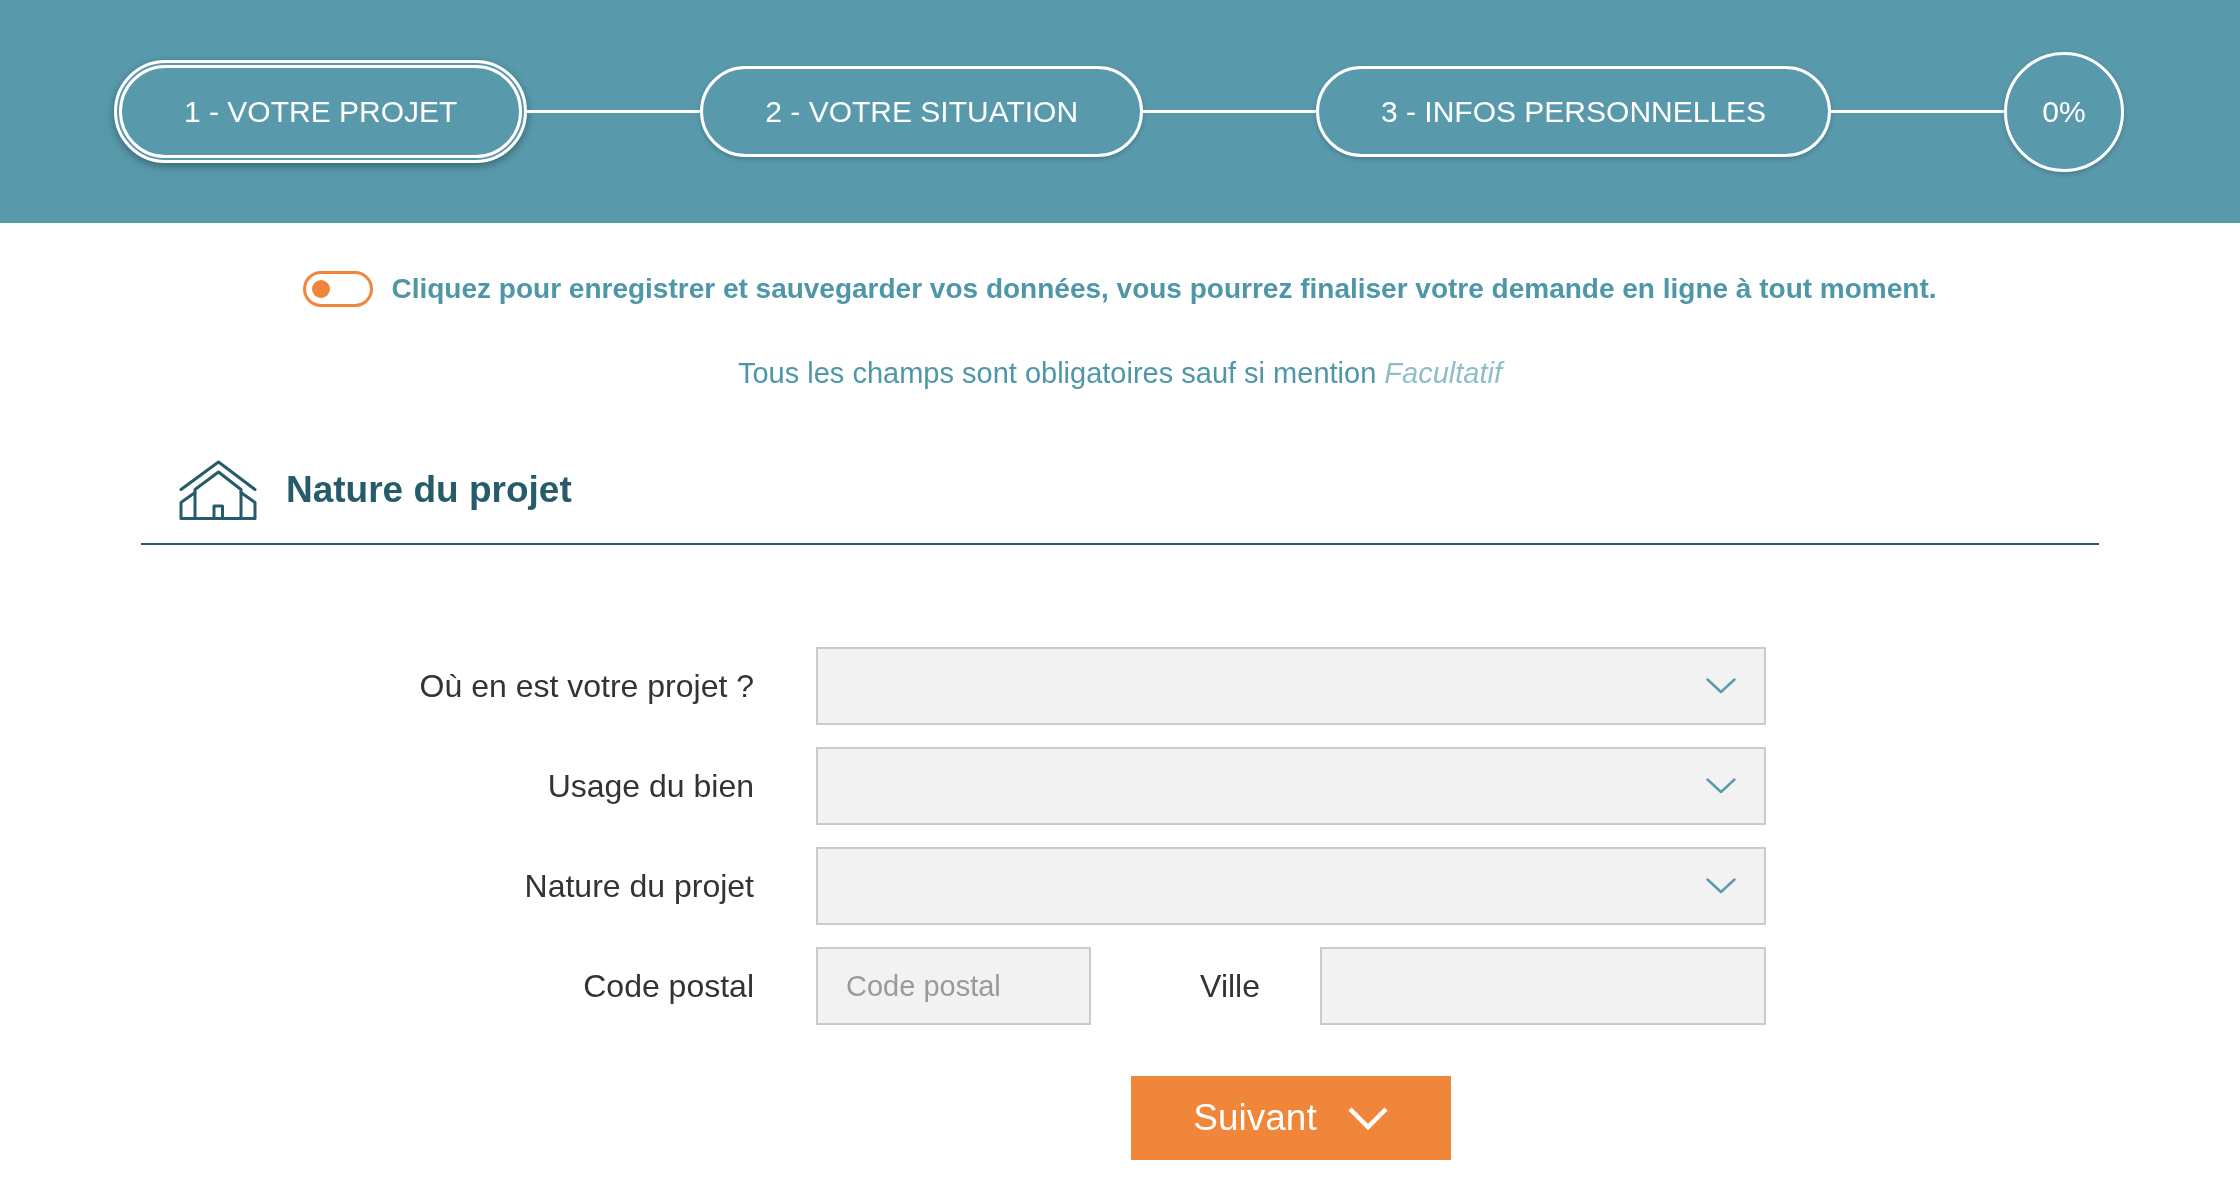 This screenshot has width=2240, height=1190. Describe the element at coordinates (1120, 373) in the screenshot. I see `required-fields-note: Tous les champs sont obligatoires sauf si mention Facultatif` at that location.